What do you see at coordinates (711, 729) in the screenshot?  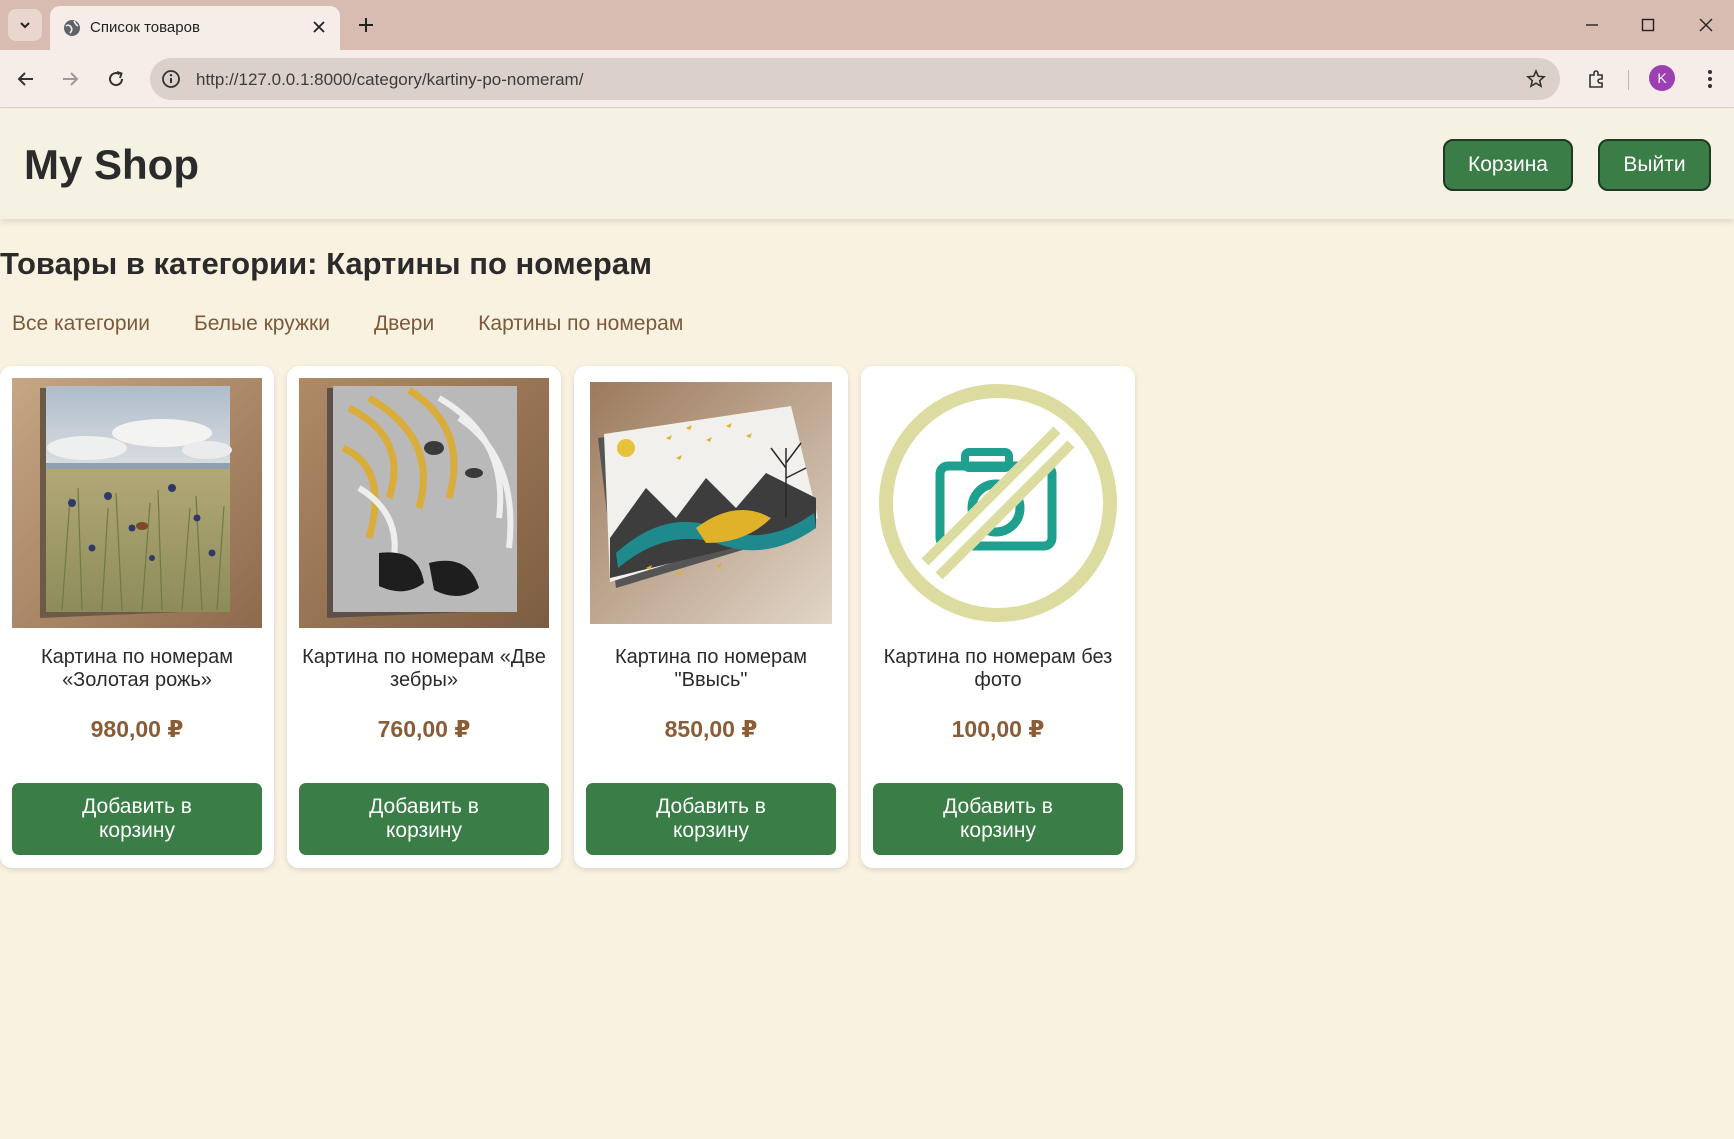 I see `product-price: 850,00 ₽` at bounding box center [711, 729].